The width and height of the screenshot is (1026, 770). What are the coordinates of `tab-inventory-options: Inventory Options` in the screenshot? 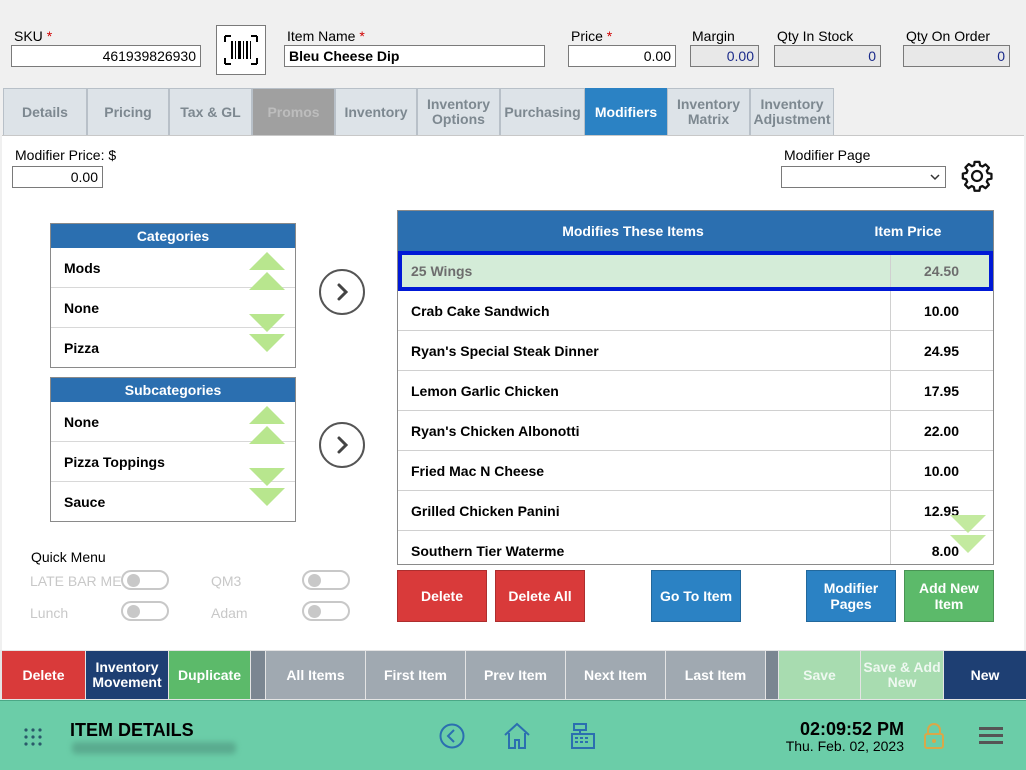 It's located at (458, 112).